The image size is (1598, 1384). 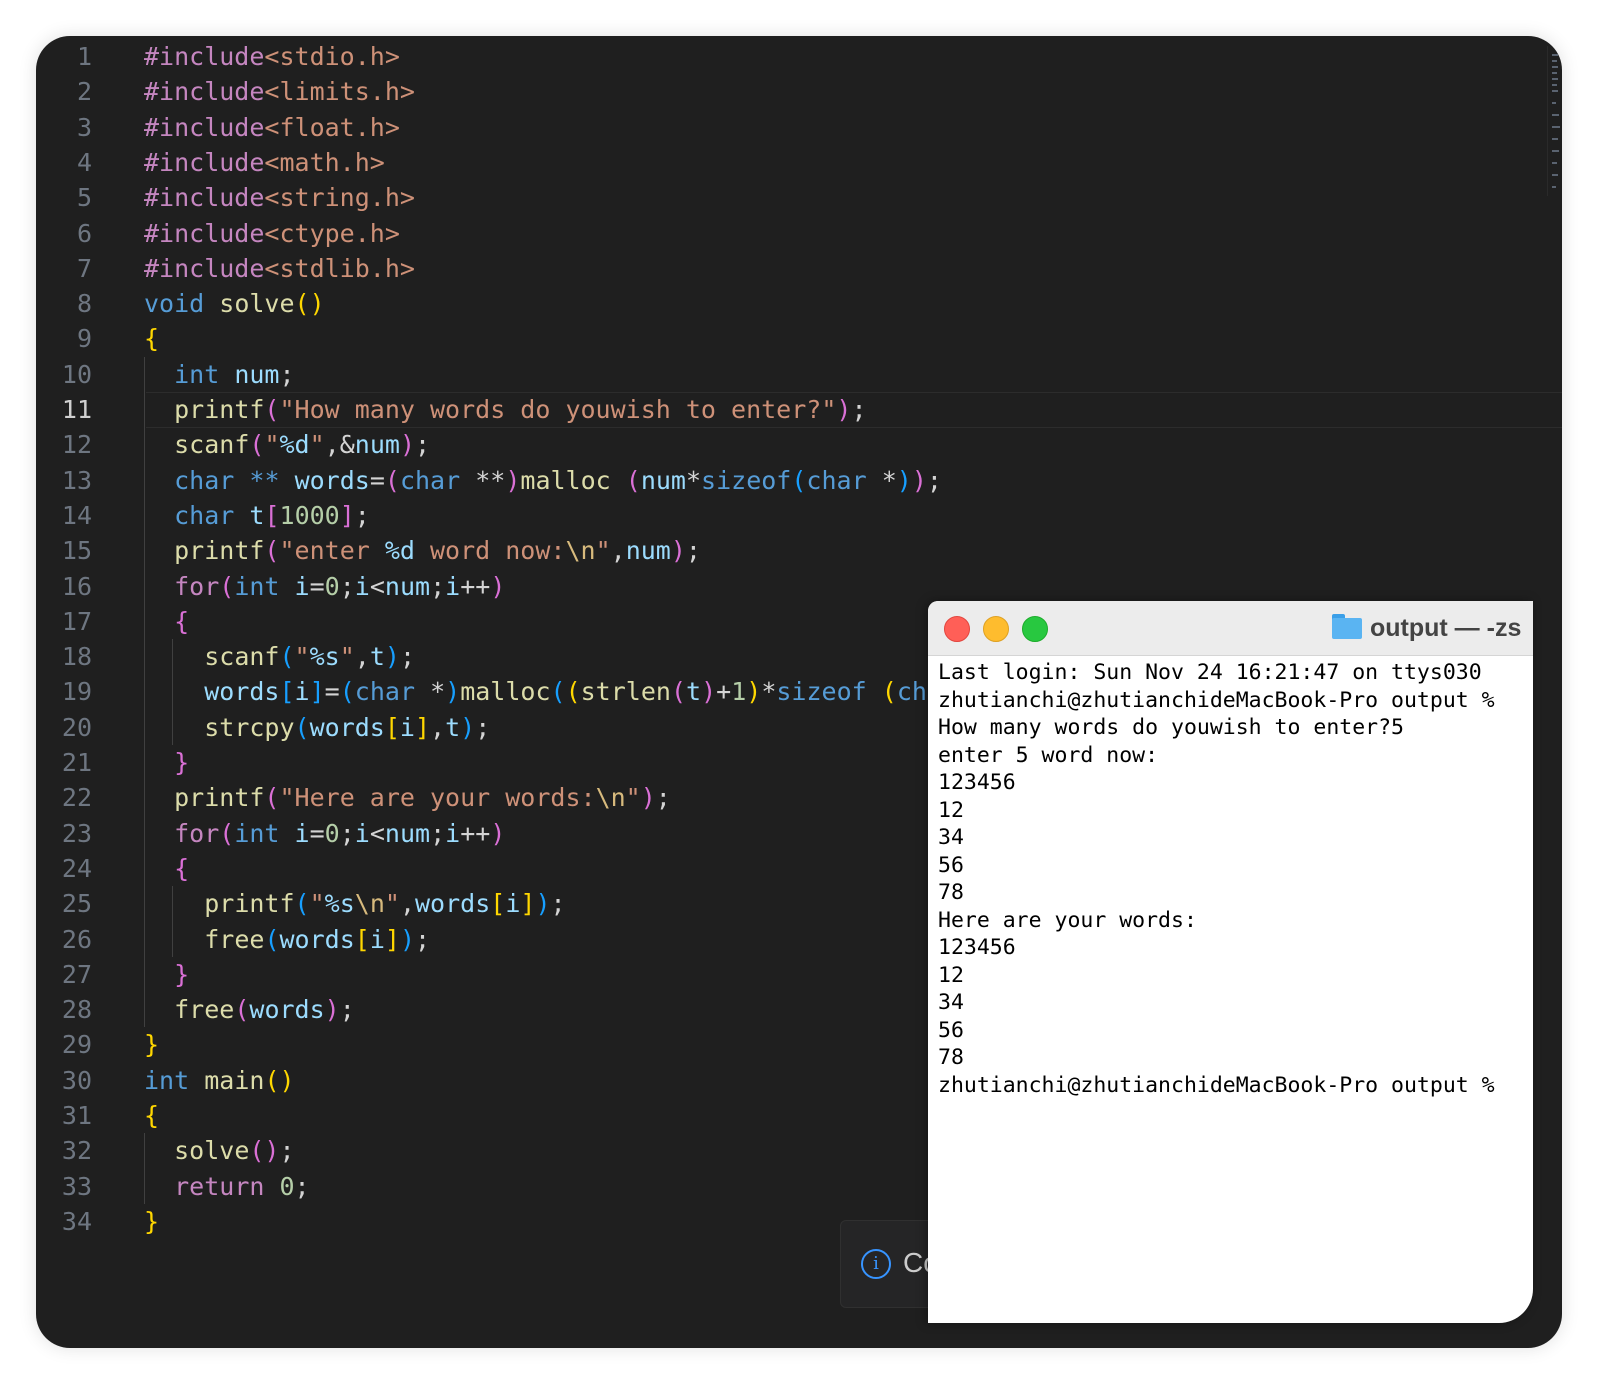 I want to click on terminal-line: Here are your words:, so click(x=1067, y=920).